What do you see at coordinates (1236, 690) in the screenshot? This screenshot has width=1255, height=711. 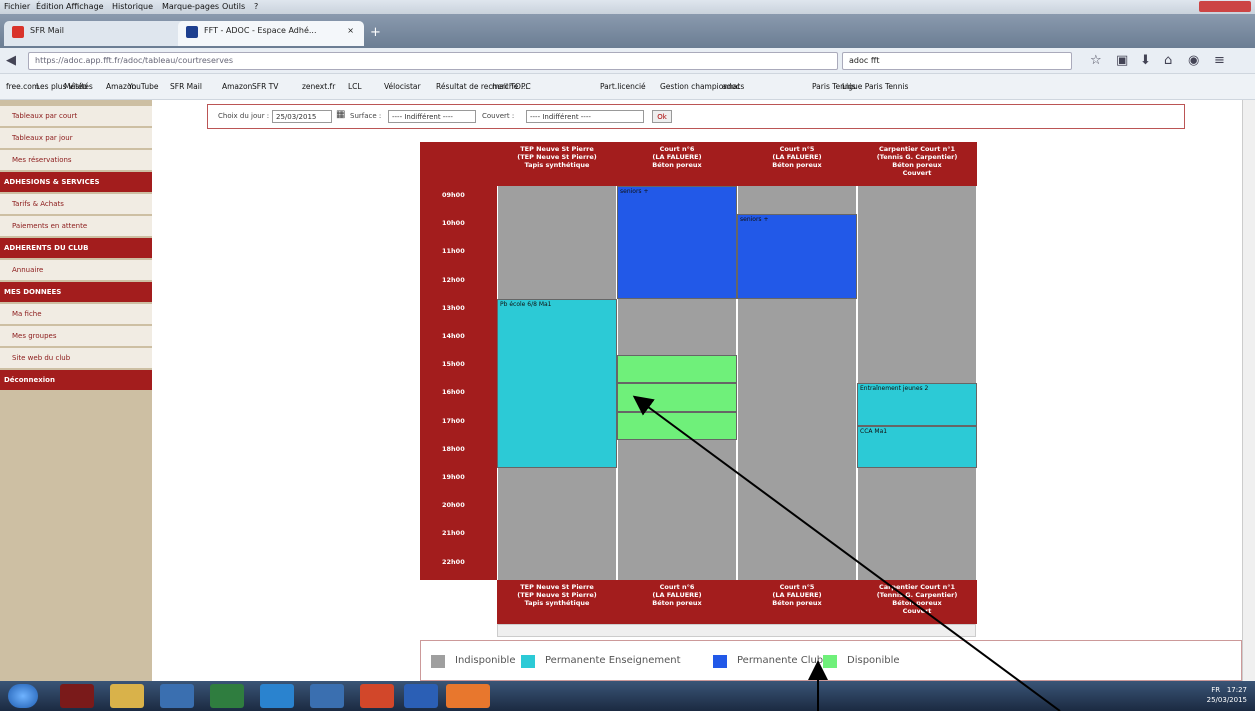 I see `clock-time: 17:27` at bounding box center [1236, 690].